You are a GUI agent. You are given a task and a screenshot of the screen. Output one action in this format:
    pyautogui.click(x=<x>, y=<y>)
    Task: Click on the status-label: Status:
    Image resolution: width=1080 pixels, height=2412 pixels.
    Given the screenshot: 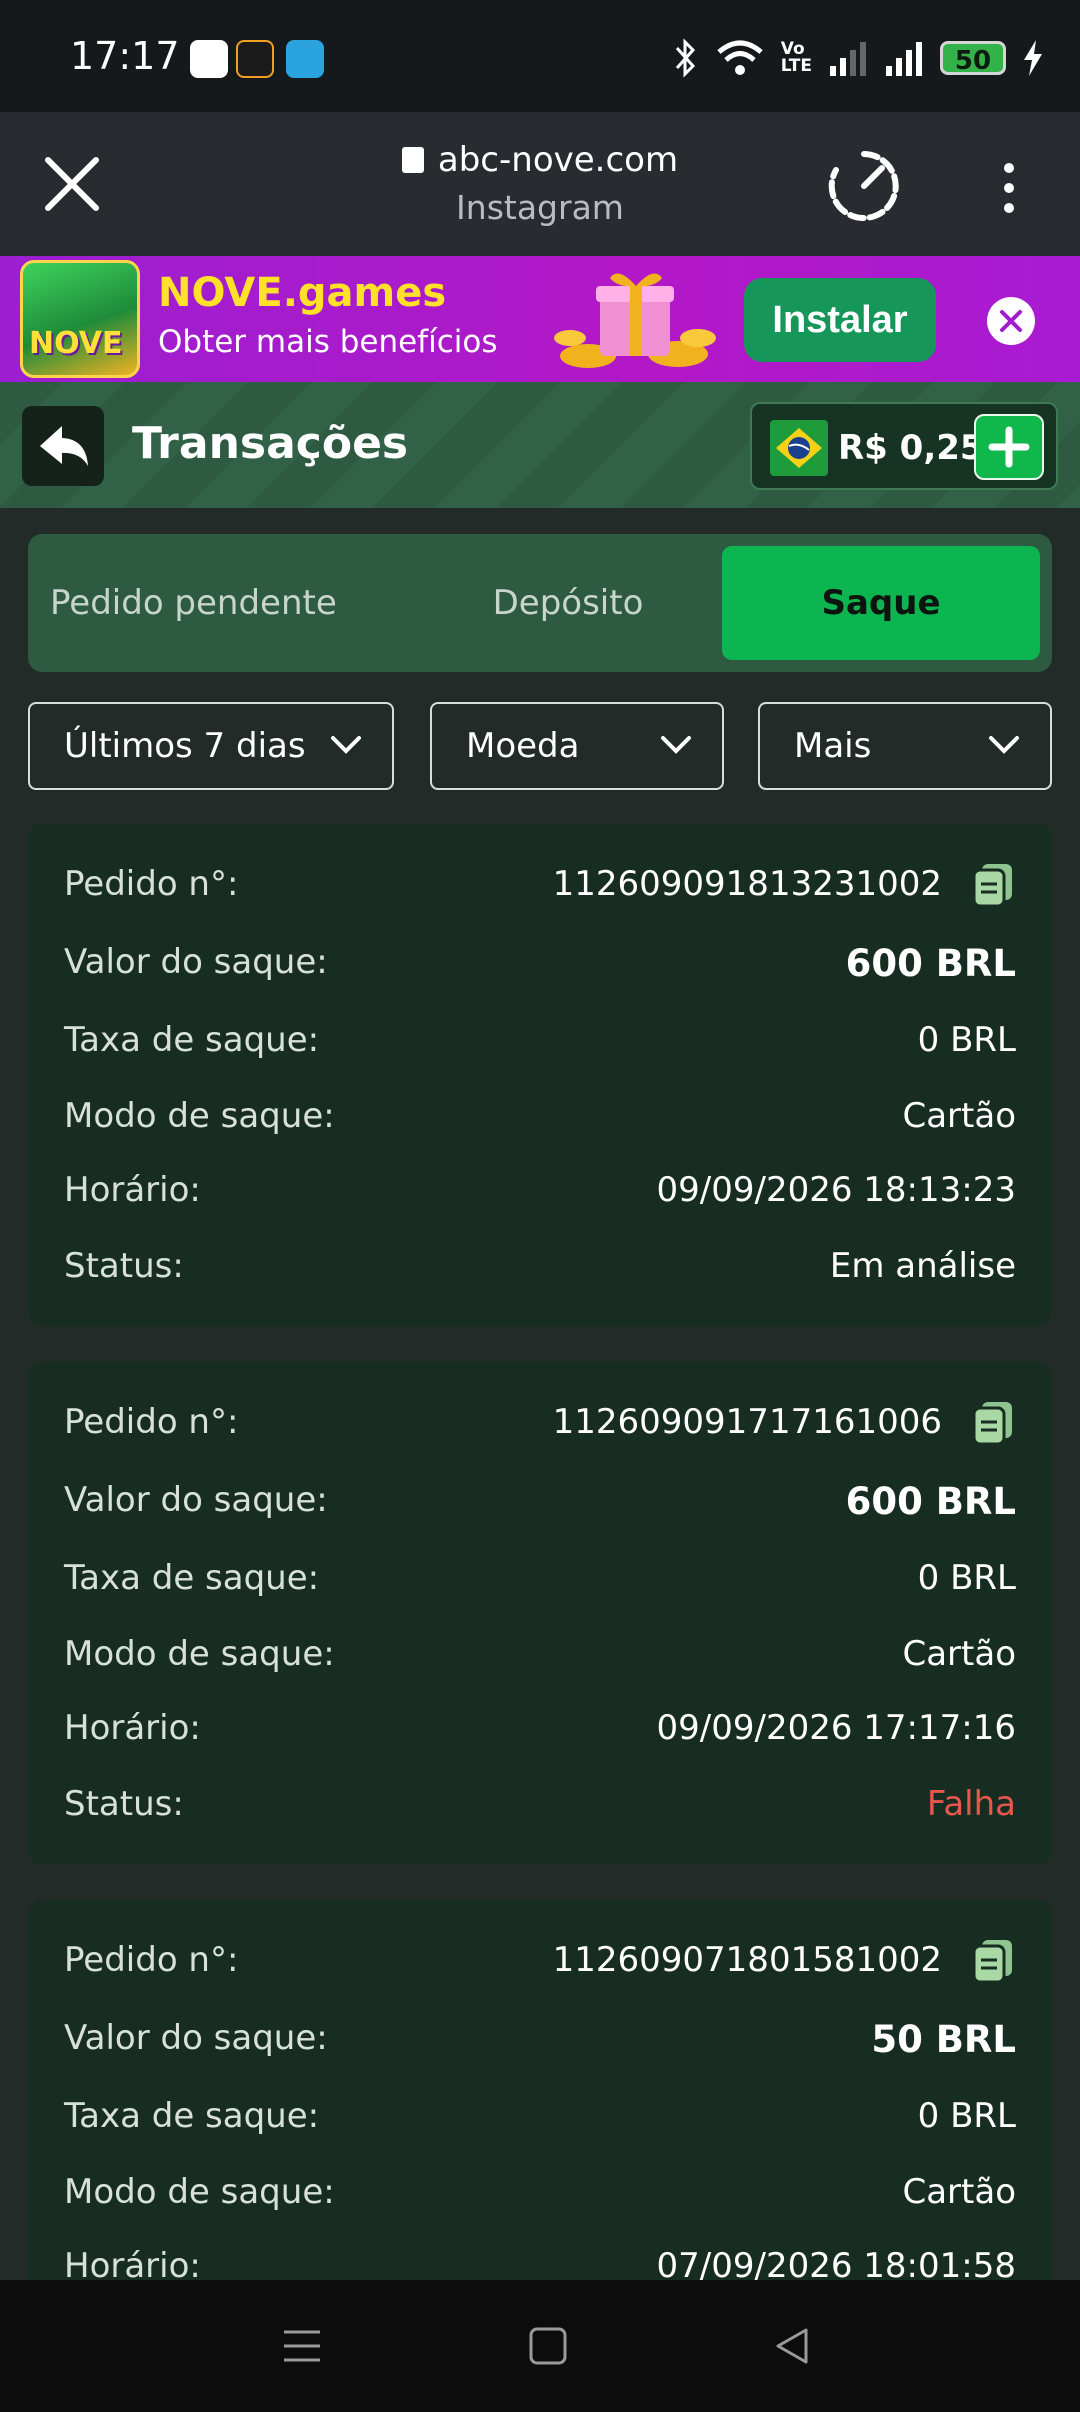 What is the action you would take?
    pyautogui.click(x=124, y=1266)
    